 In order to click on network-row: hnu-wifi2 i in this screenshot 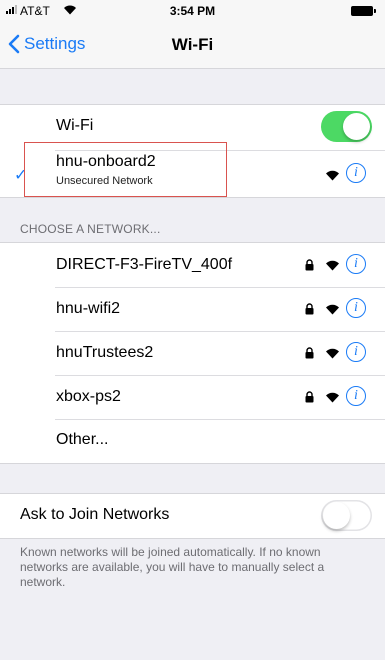, I will do `click(192, 309)`.